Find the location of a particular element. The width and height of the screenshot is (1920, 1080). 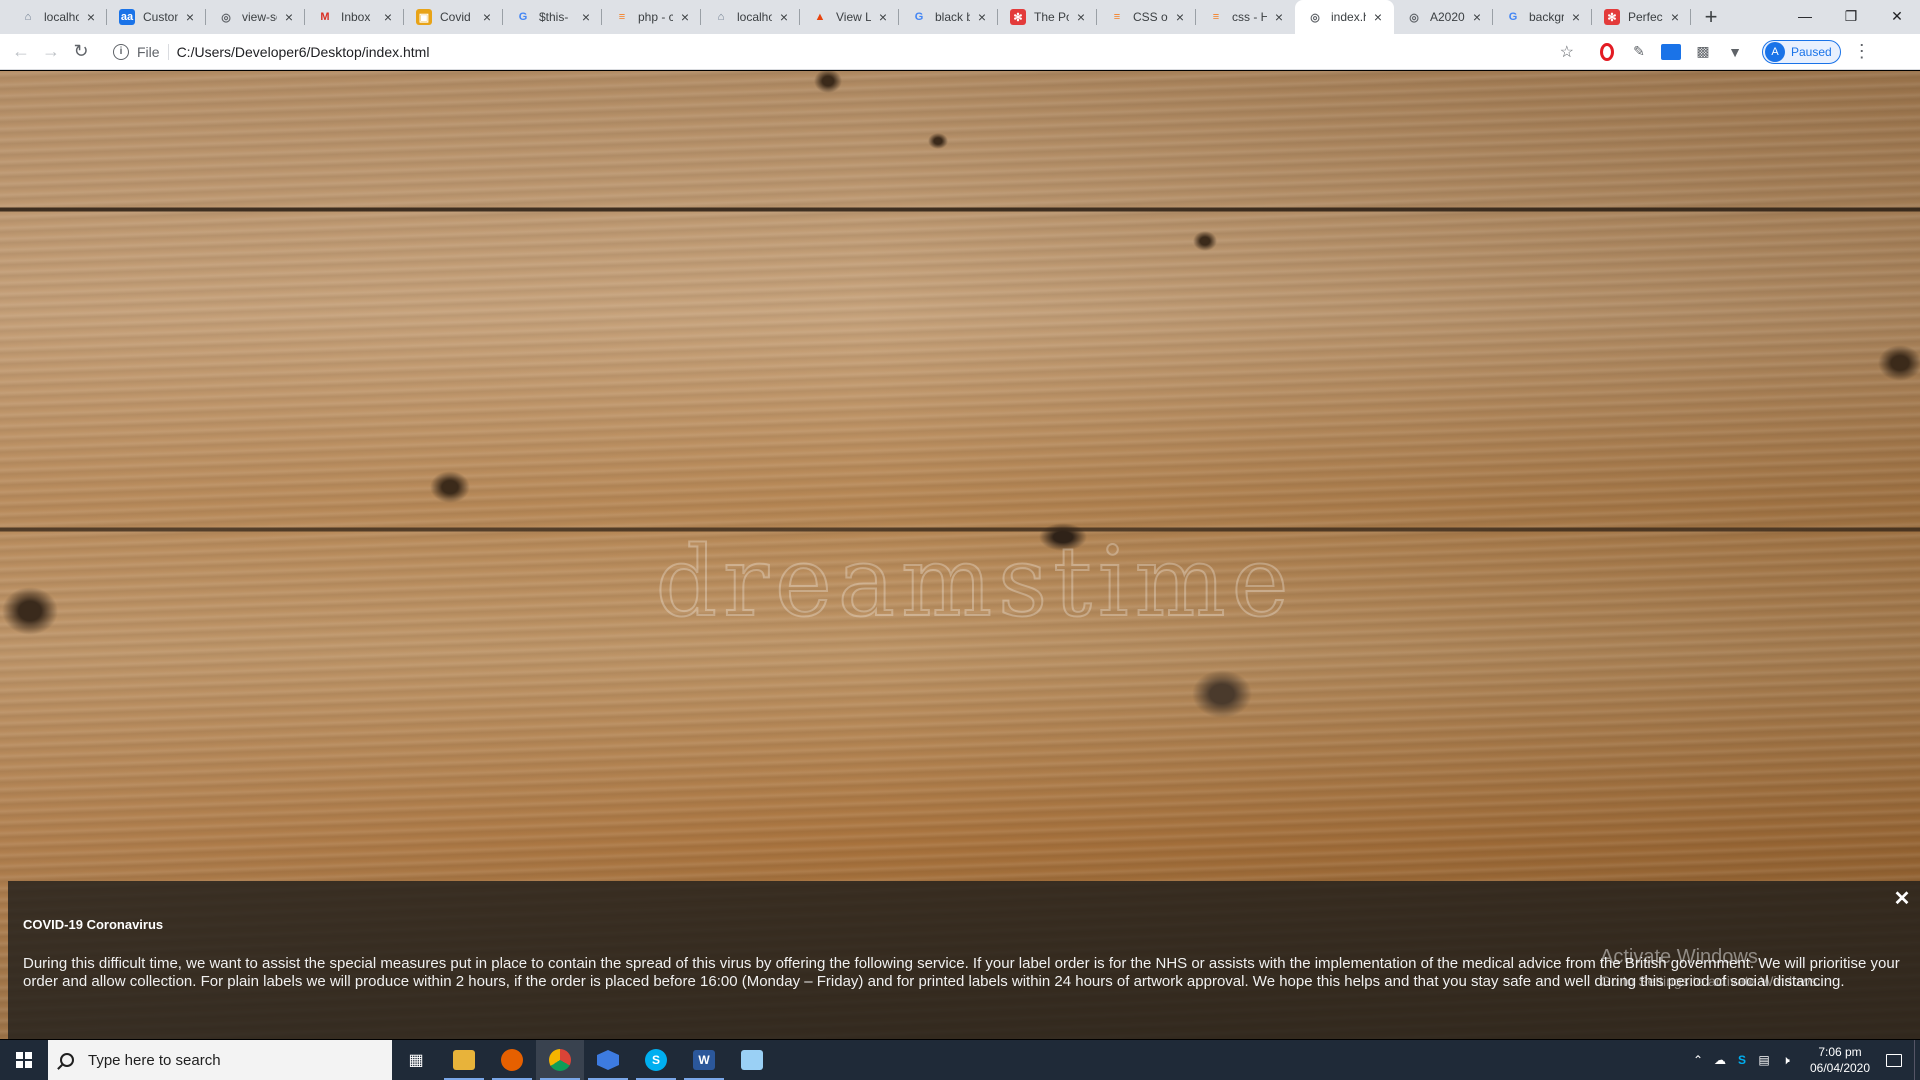

tab-11: ≡ CSS op × is located at coordinates (1146, 17).